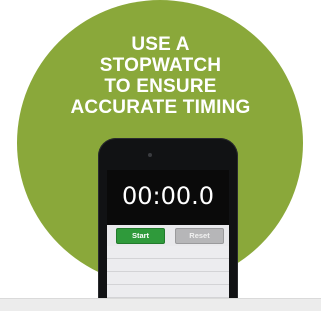  Describe the element at coordinates (199, 236) in the screenshot. I see `reset-button: Reset` at that location.